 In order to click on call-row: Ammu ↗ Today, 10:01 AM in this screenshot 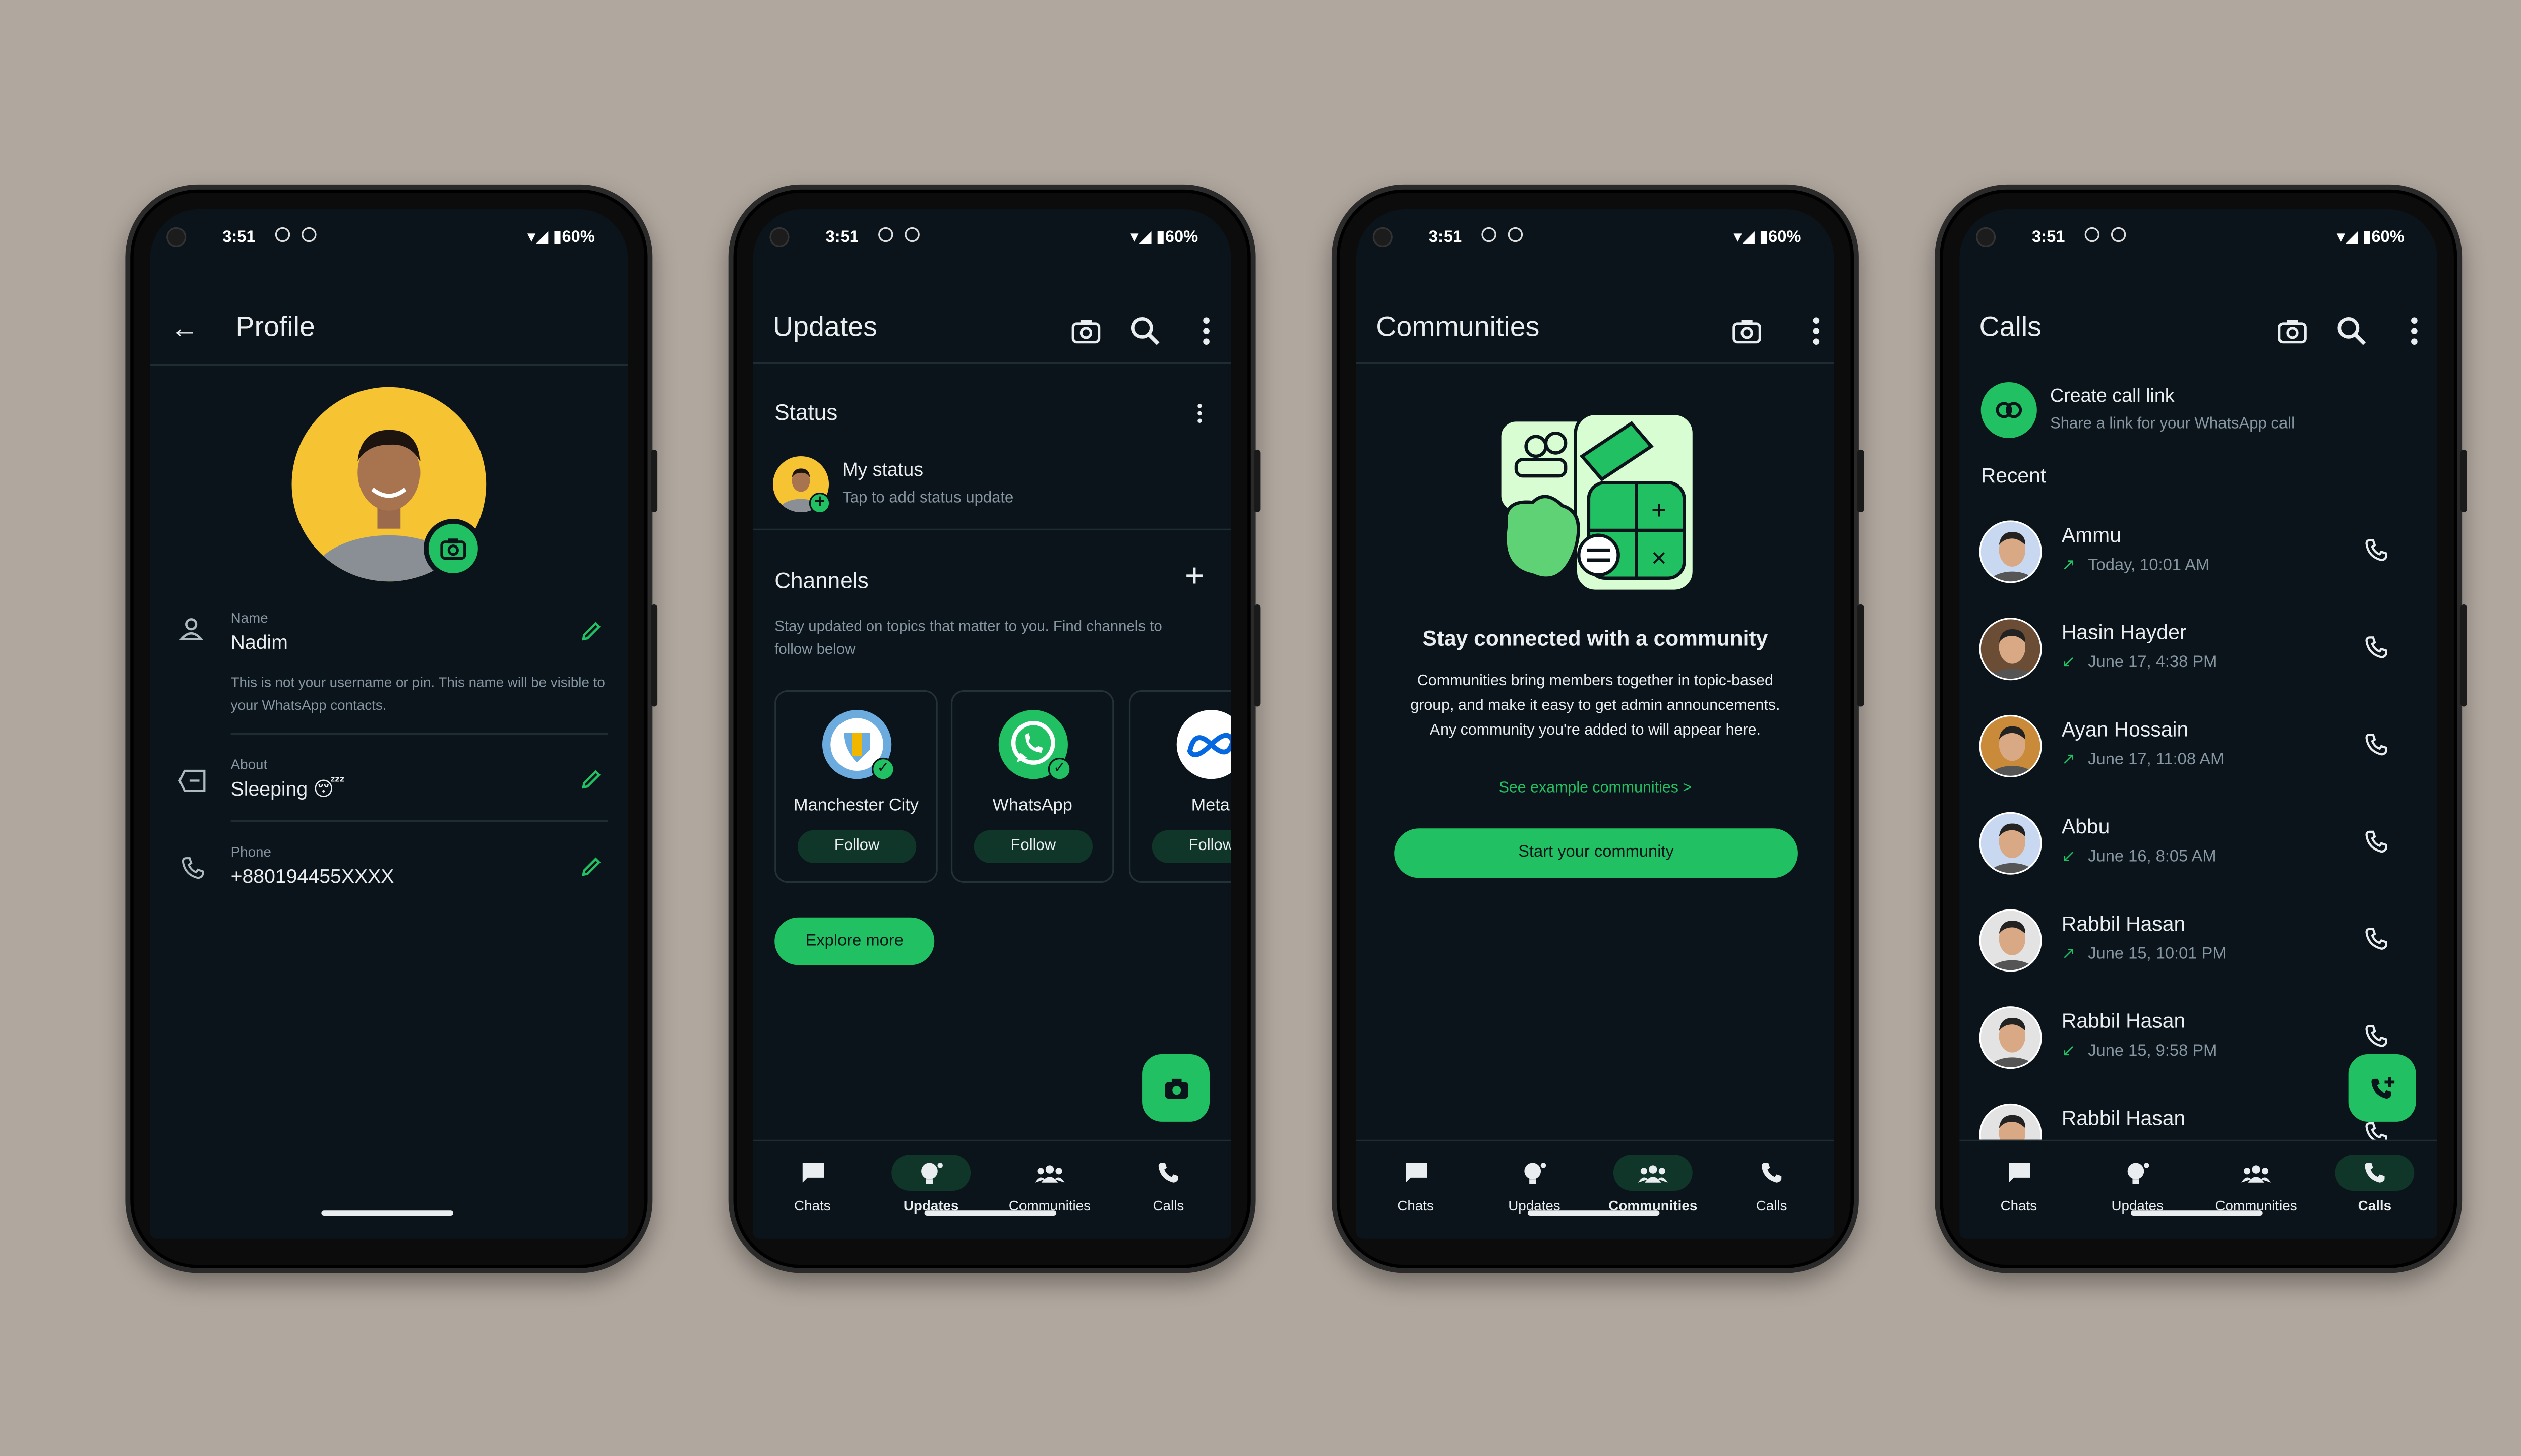, I will do `click(2198, 565)`.